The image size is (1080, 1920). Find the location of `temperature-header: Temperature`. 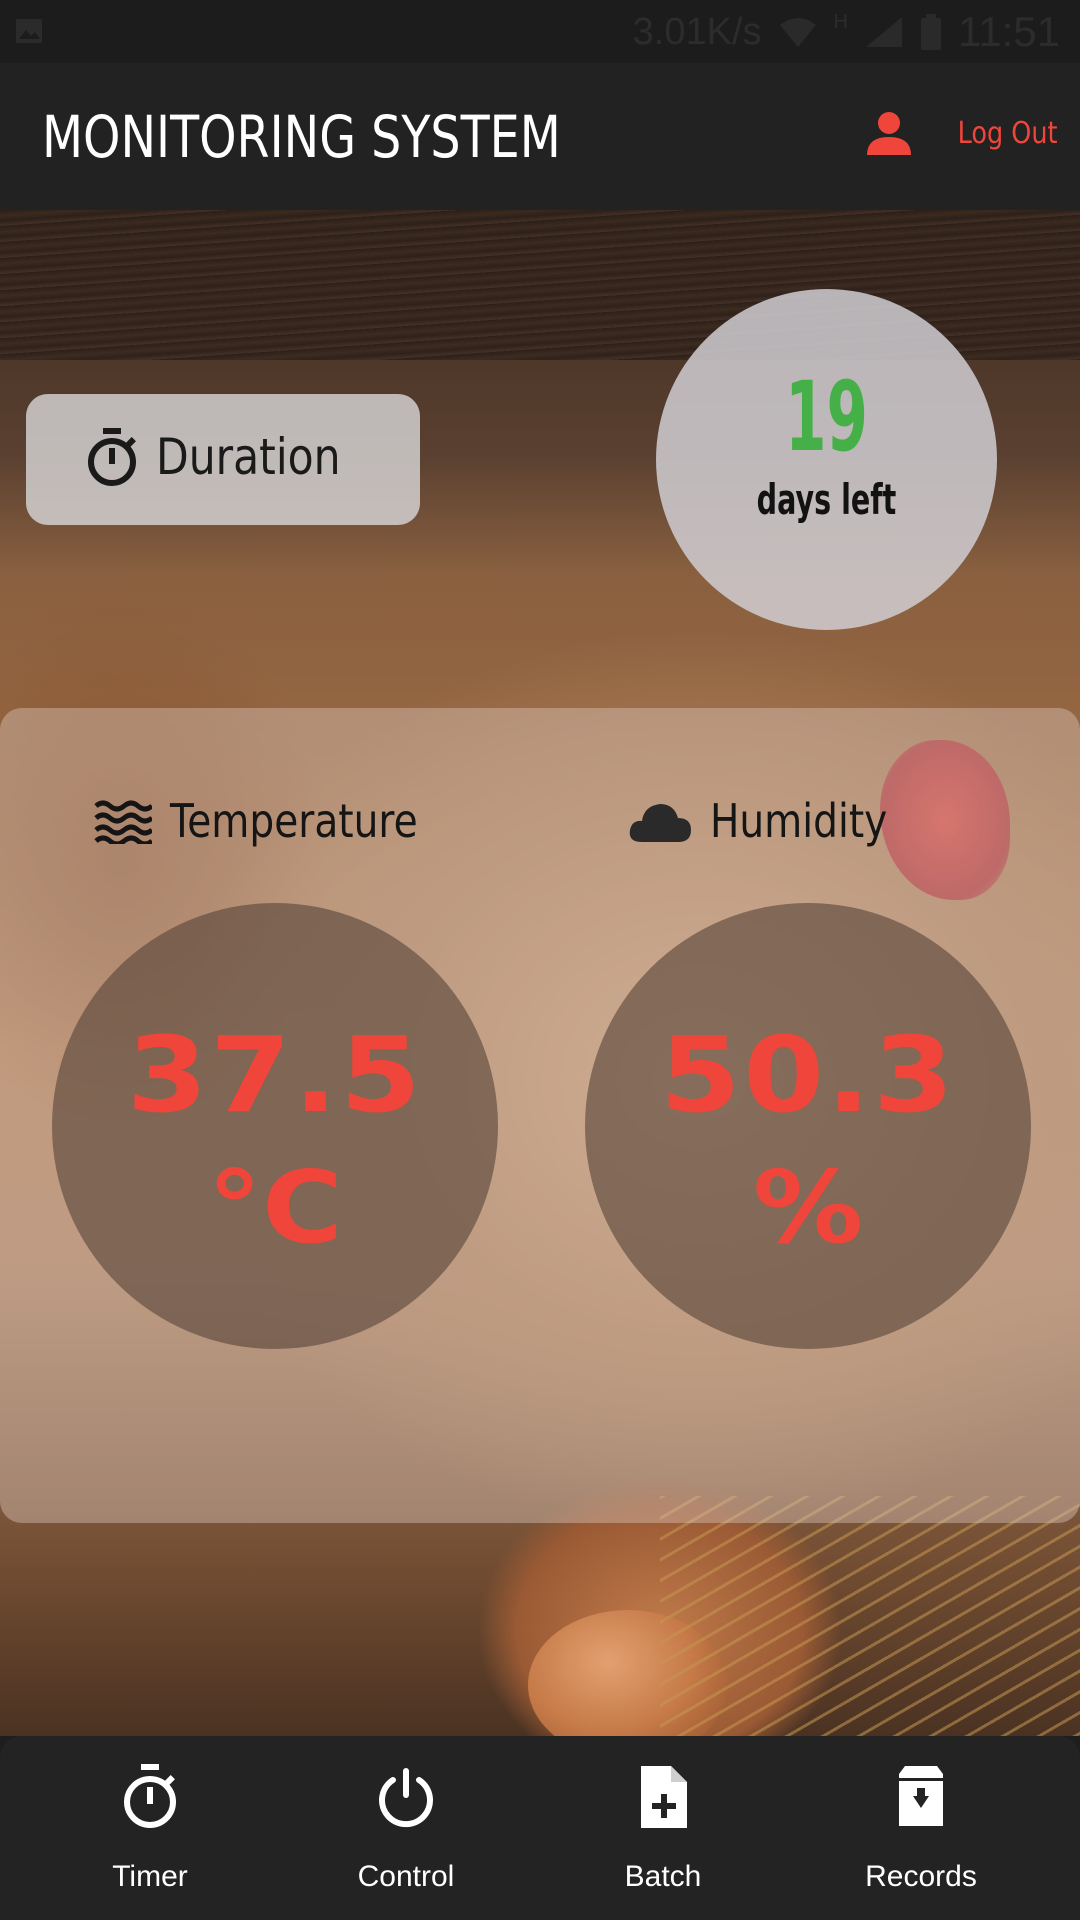

temperature-header: Temperature is located at coordinates (277, 821).